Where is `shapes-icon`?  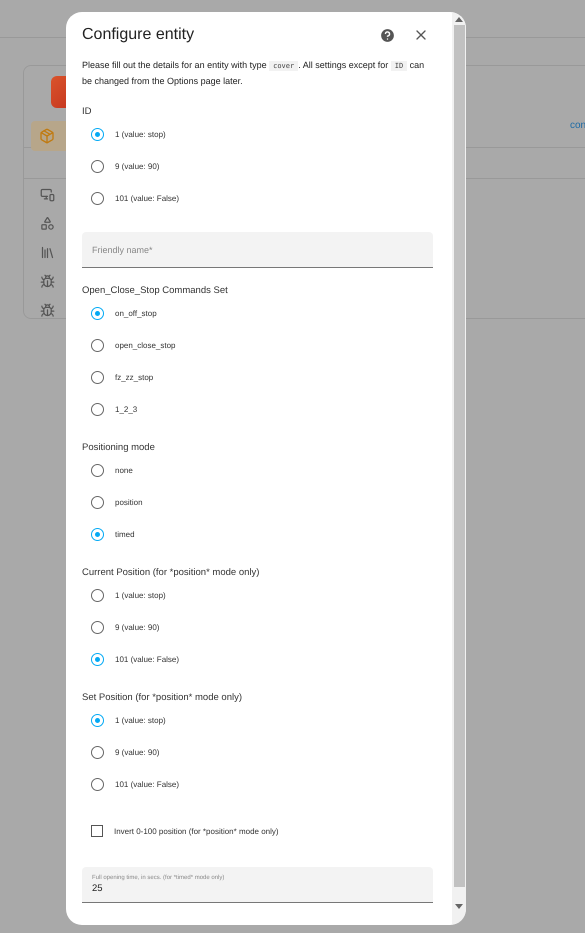
shapes-icon is located at coordinates (47, 223).